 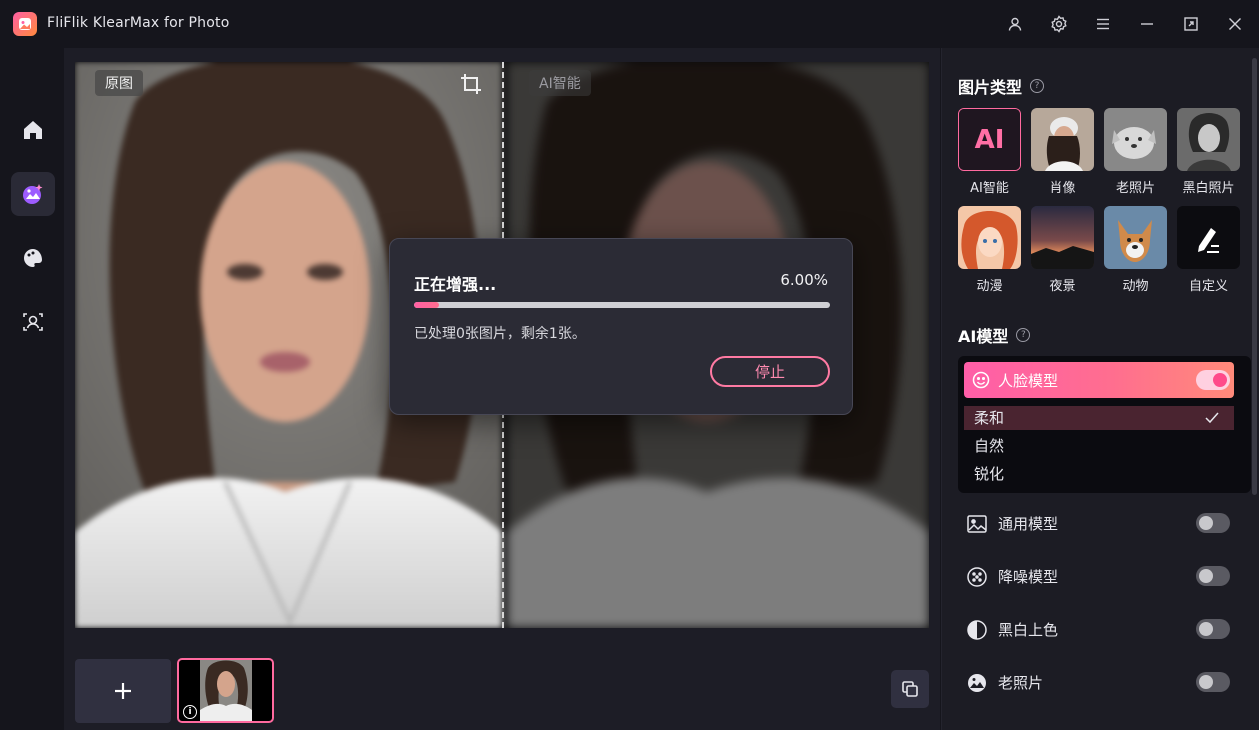 I want to click on progress-dialog: 正在增强... 6.00% 已处理0张图片，剩余1张。 停止, so click(x=621, y=326).